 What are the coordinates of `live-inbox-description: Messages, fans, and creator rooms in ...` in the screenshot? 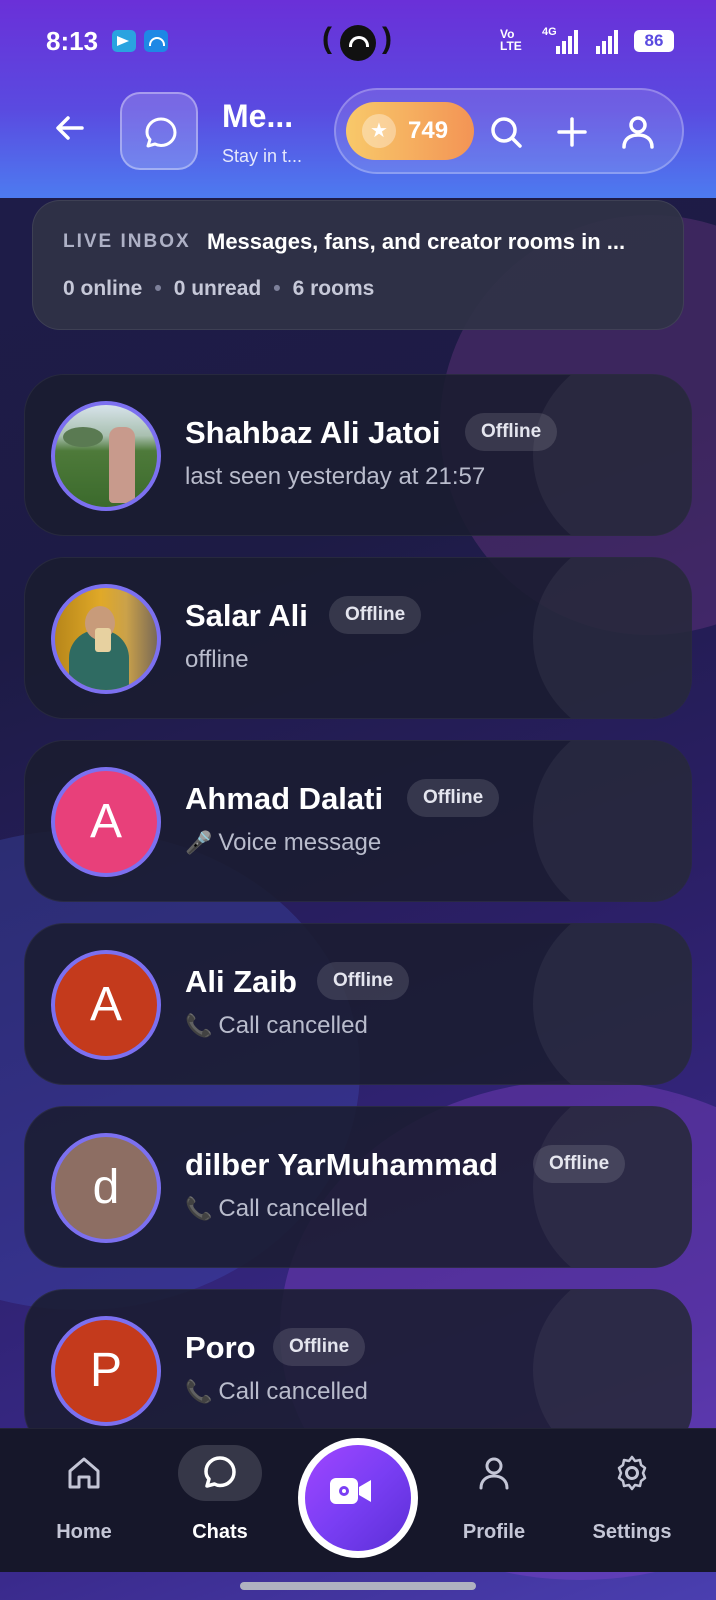 It's located at (416, 241).